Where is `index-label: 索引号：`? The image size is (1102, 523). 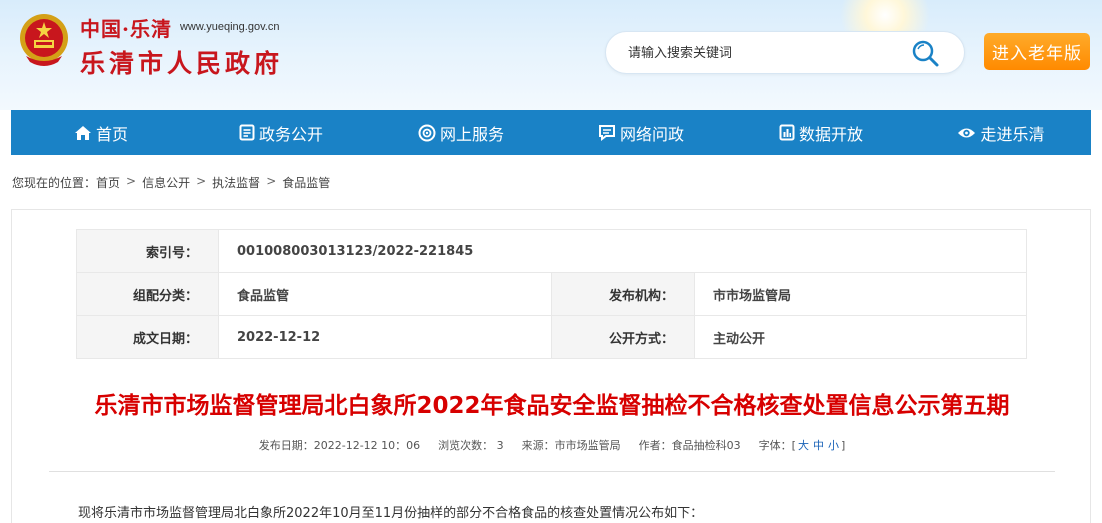
index-label: 索引号： is located at coordinates (147, 251).